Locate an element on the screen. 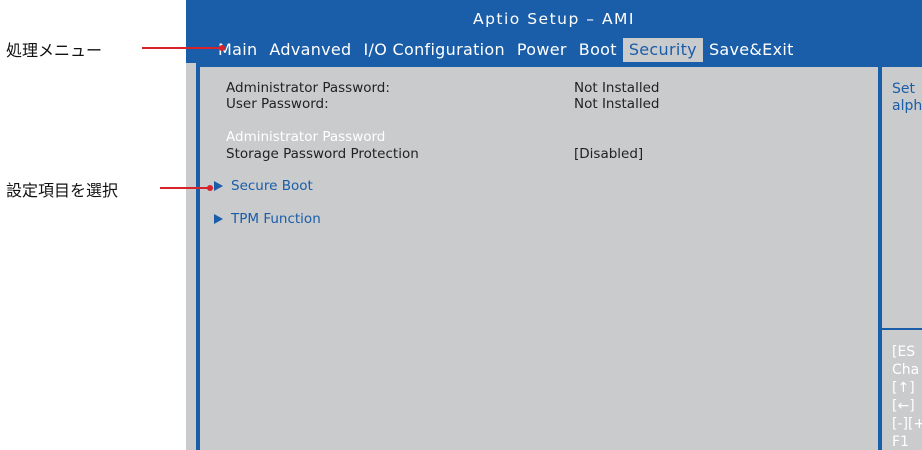  help-key-line: [-][+ is located at coordinates (907, 424).